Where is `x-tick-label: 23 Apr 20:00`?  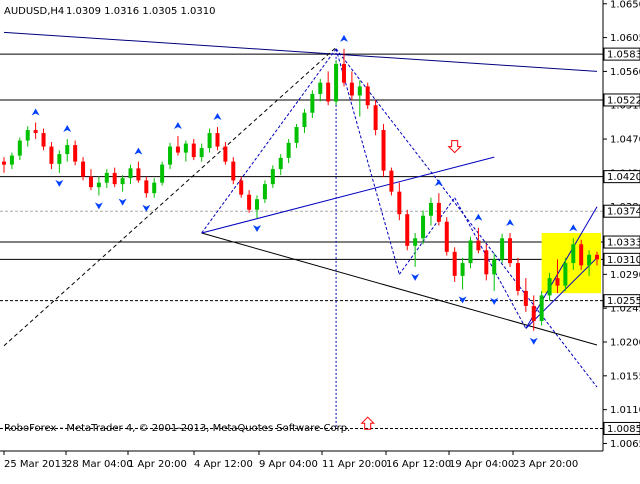 x-tick-label: 23 Apr 20:00 is located at coordinates (545, 464).